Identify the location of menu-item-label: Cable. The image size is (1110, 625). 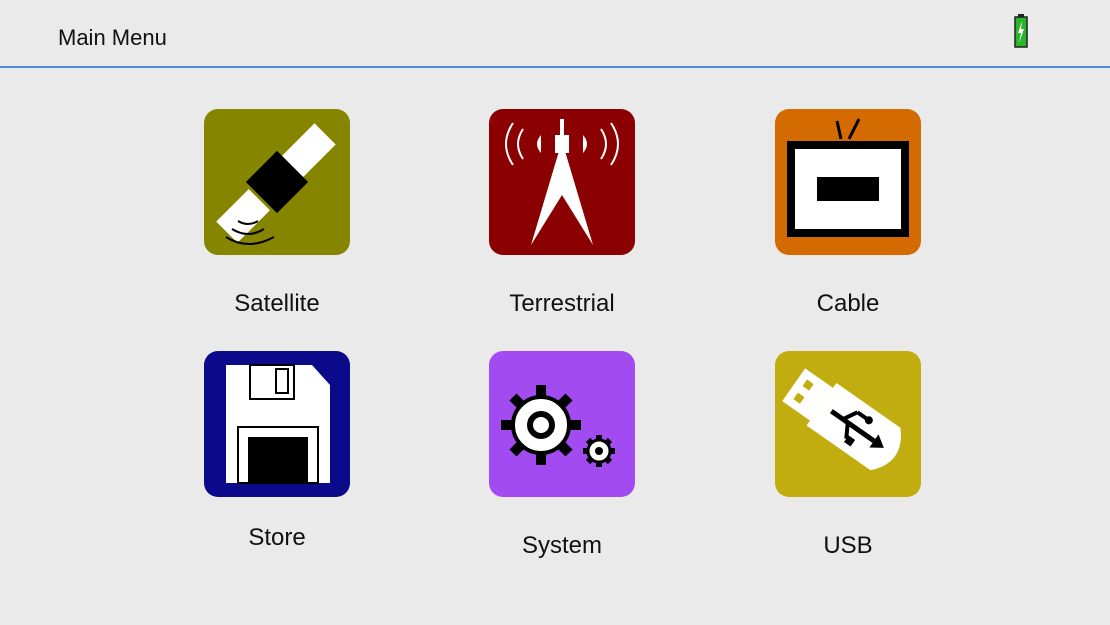
(848, 303).